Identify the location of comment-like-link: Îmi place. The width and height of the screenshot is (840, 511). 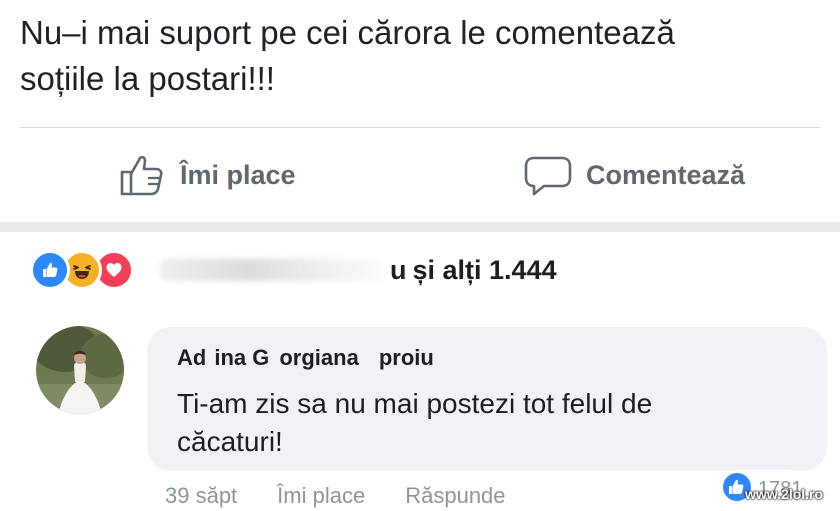
(321, 496).